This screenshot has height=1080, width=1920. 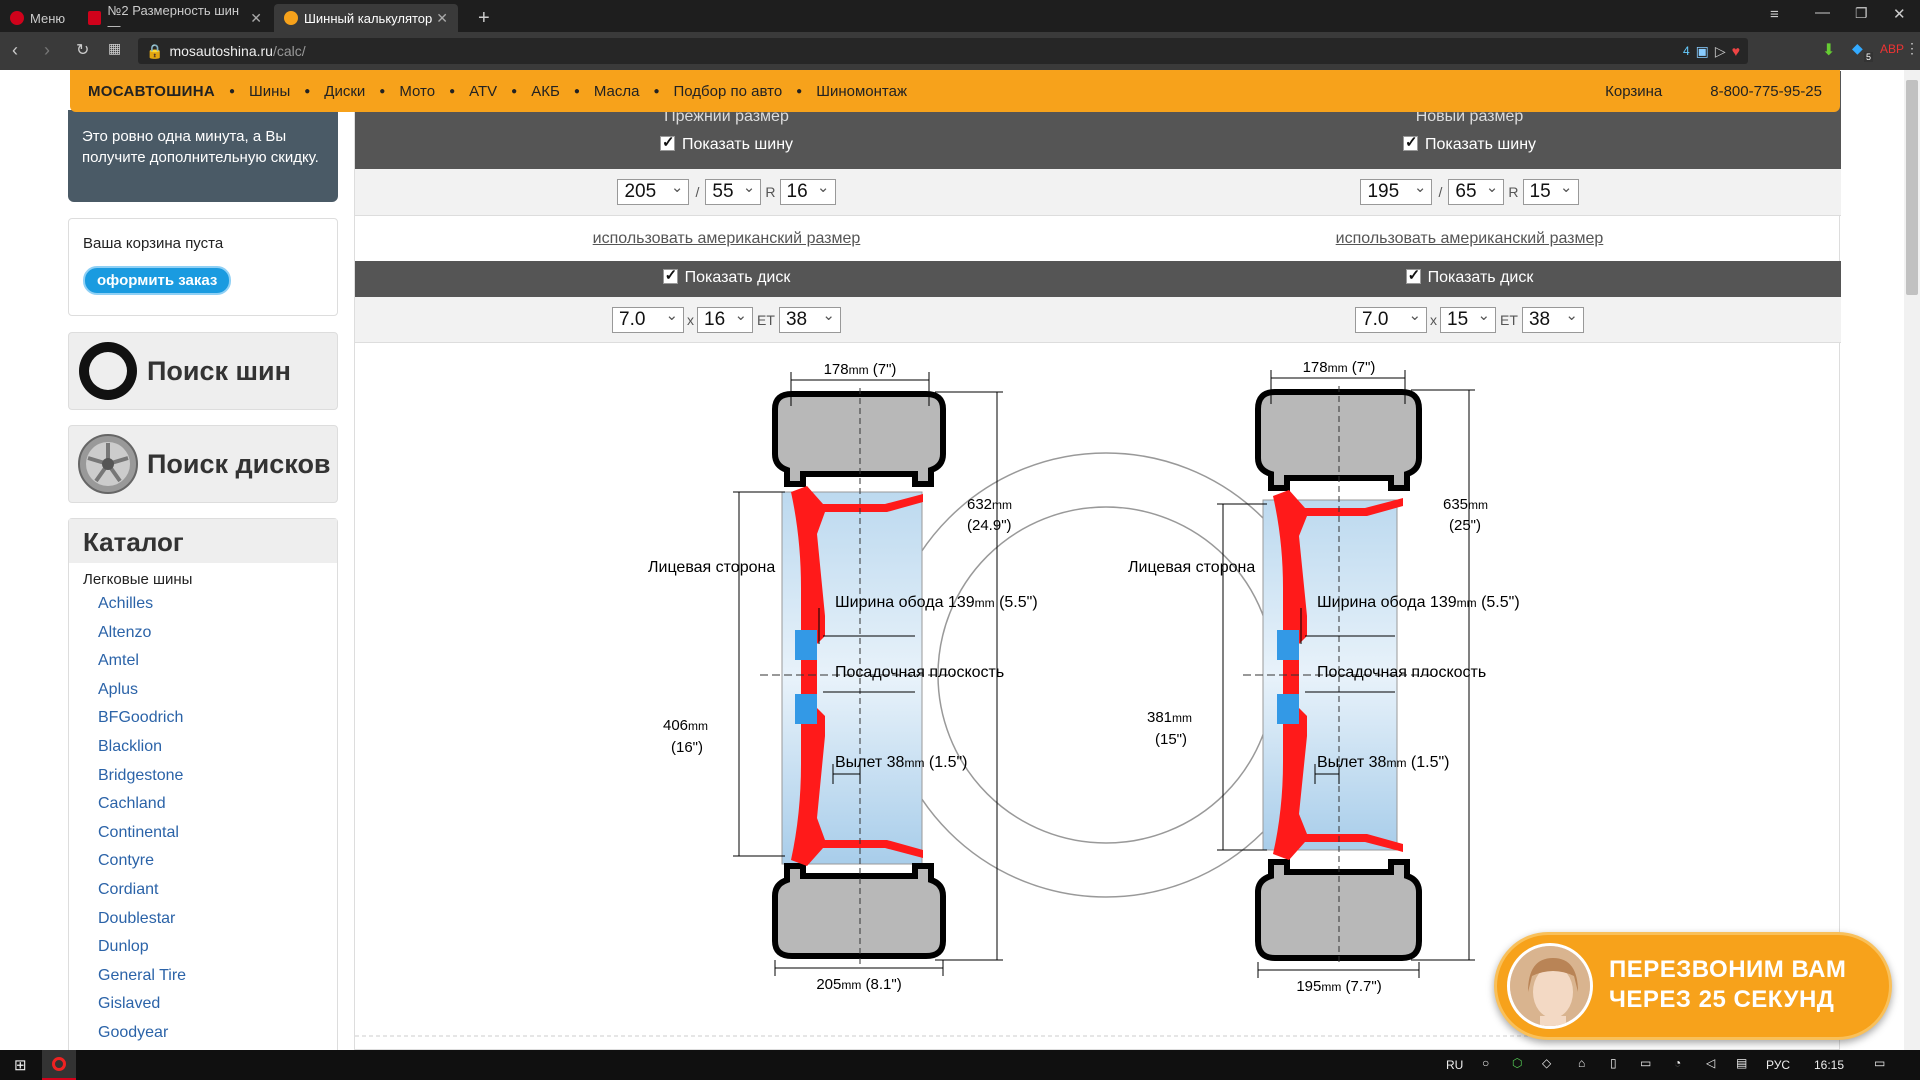 I want to click on nav-cart-link: Корзина, so click(x=1633, y=91).